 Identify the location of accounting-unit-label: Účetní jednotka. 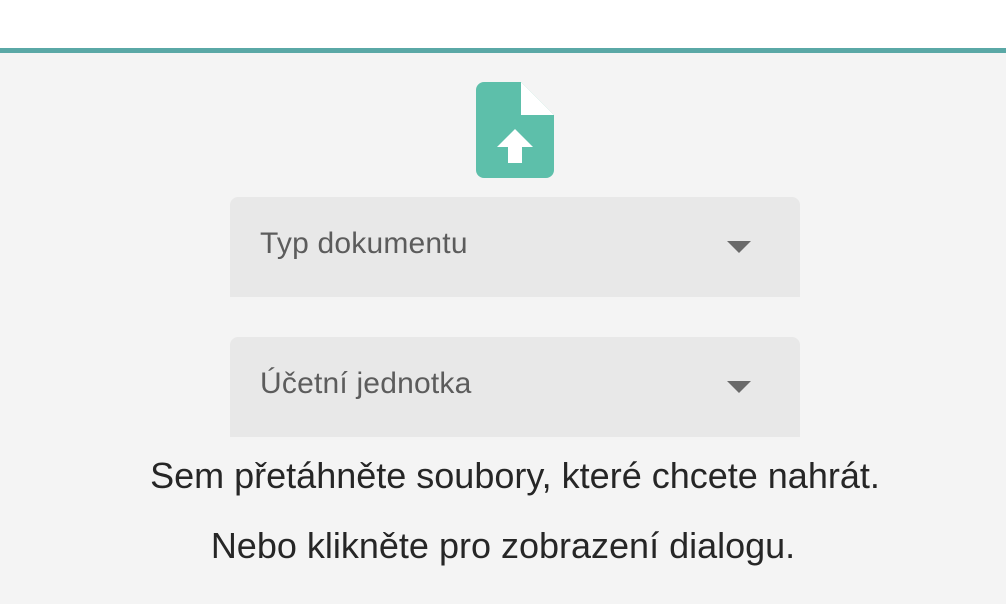
(366, 383).